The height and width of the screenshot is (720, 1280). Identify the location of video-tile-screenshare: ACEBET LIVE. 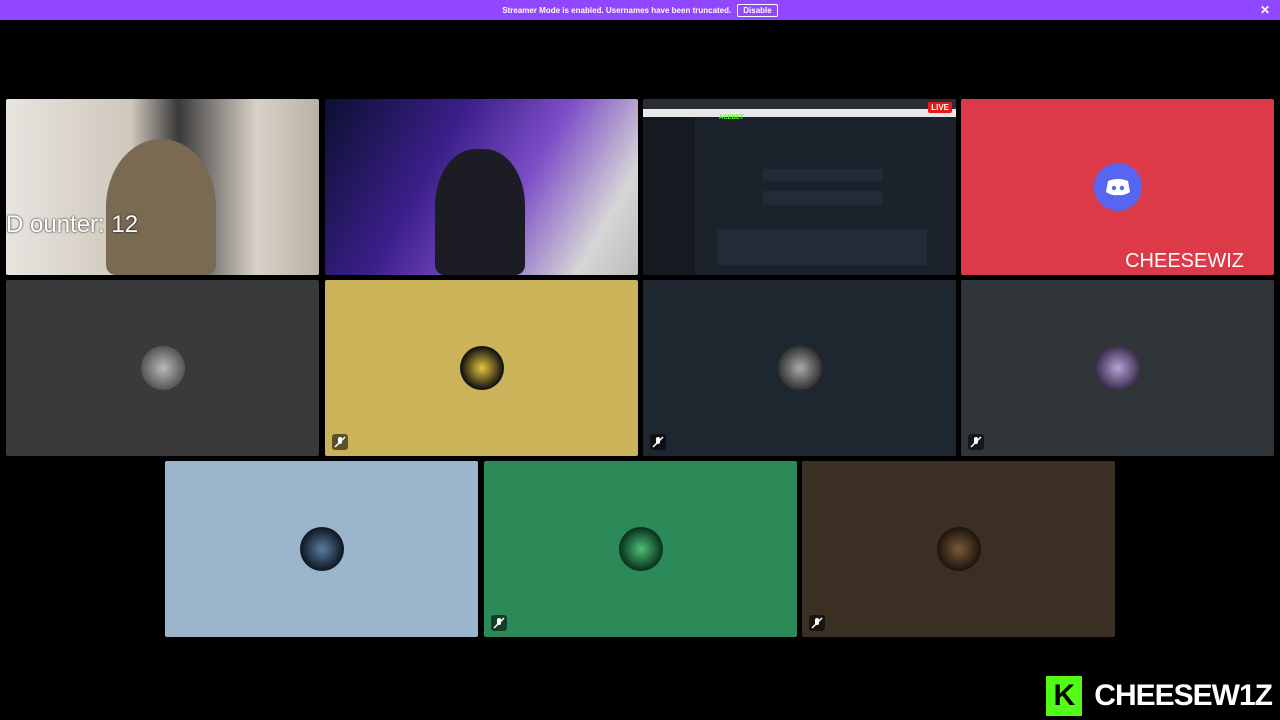
(799, 187).